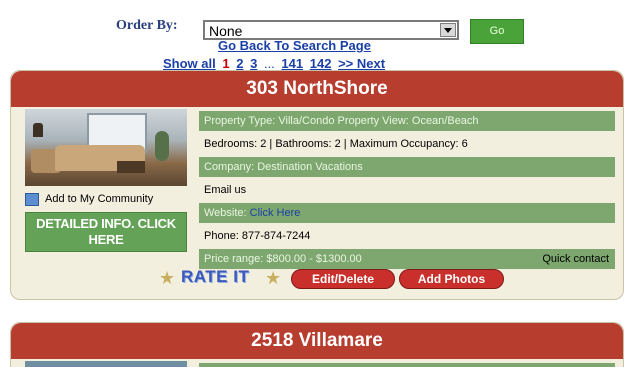 Image resolution: width=624 pixels, height=367 pixels. What do you see at coordinates (253, 63) in the screenshot?
I see `page-link-3: 3` at bounding box center [253, 63].